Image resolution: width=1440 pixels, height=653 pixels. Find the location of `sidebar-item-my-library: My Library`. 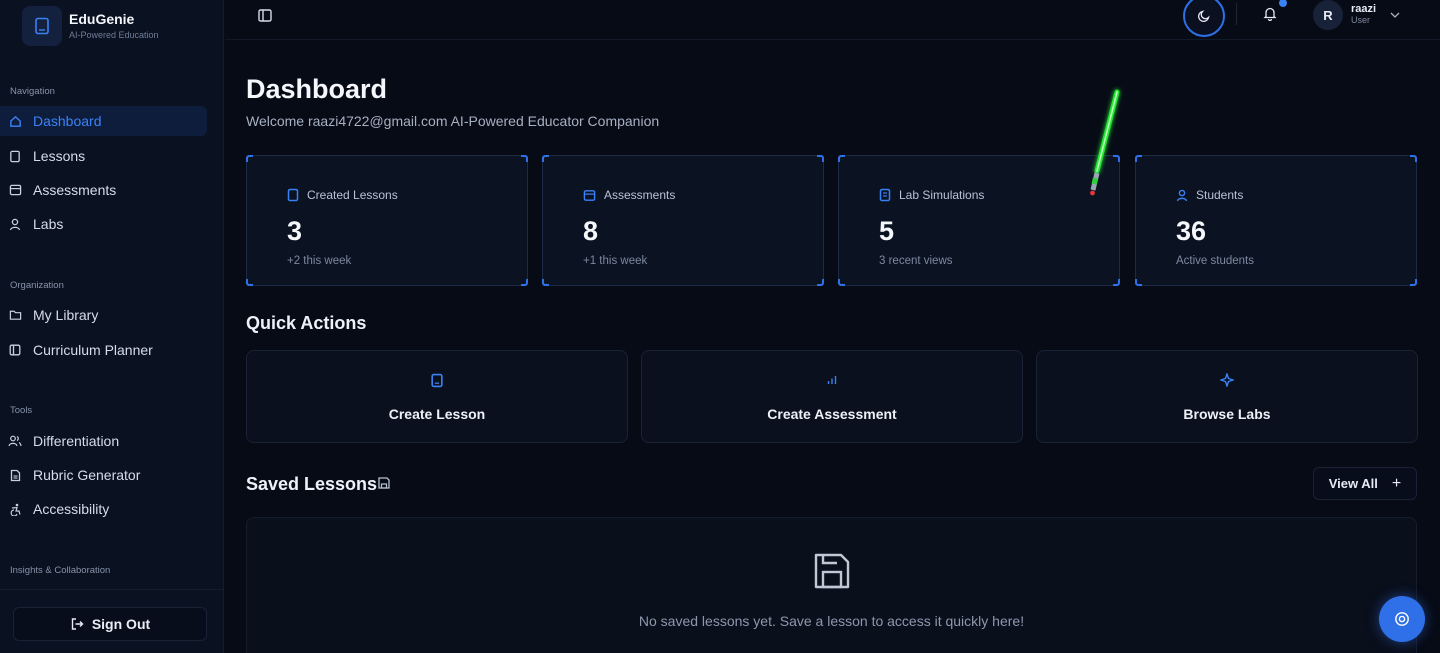

sidebar-item-my-library: My Library is located at coordinates (103, 315).